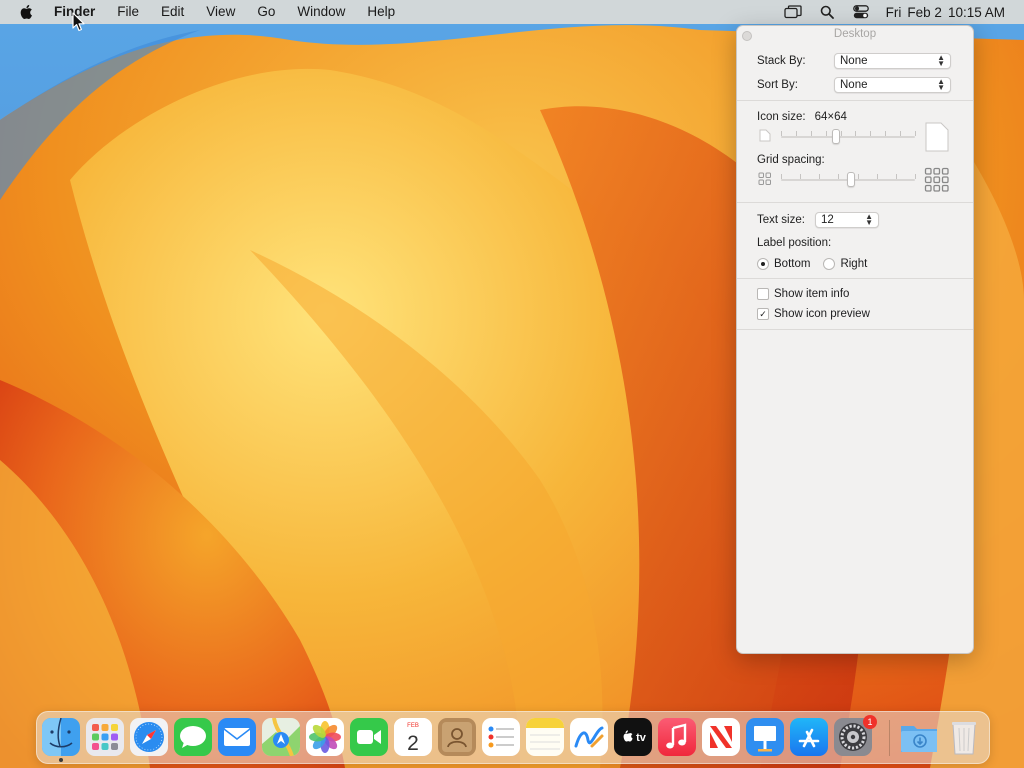 The height and width of the screenshot is (768, 1024). Describe the element at coordinates (220, 12) in the screenshot. I see `menu-view: View` at that location.